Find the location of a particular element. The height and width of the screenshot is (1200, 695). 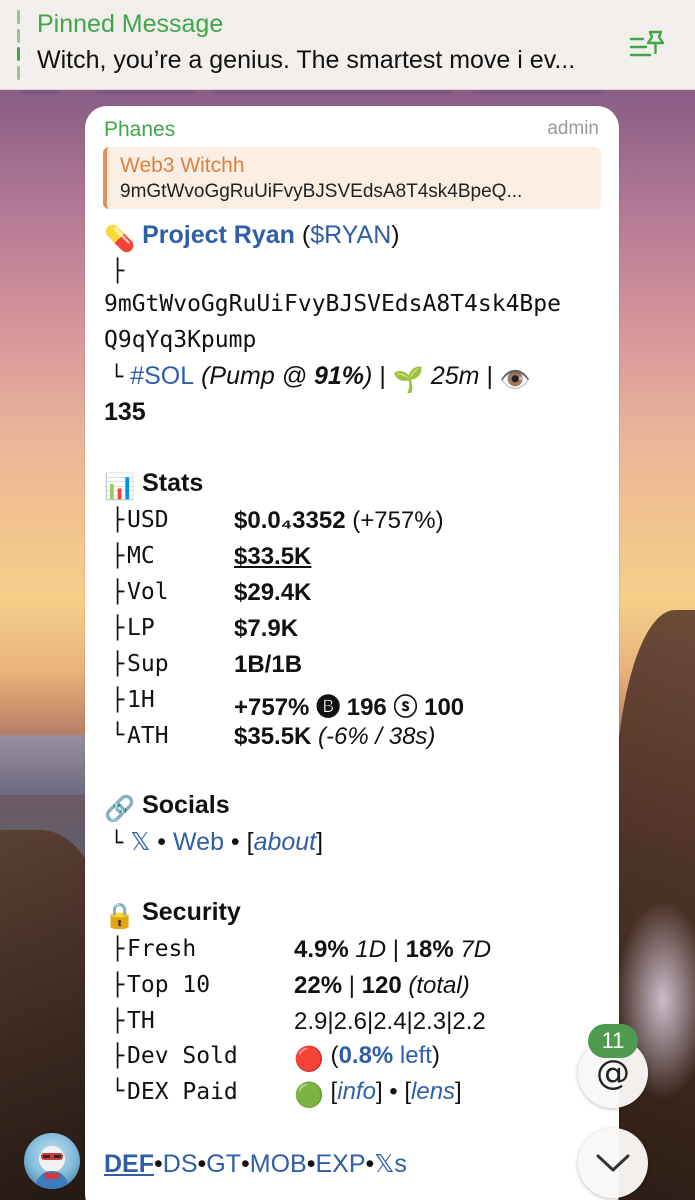

web-link: Web is located at coordinates (198, 842).